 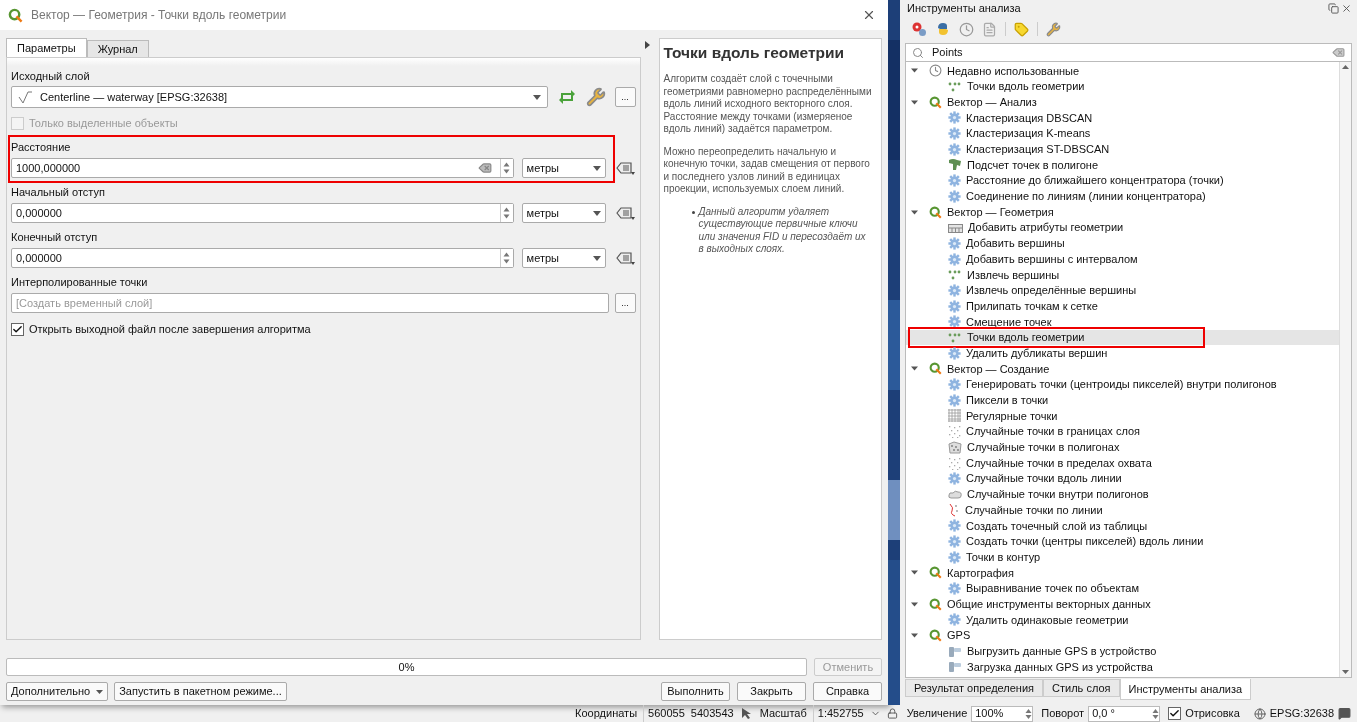 What do you see at coordinates (1122, 525) in the screenshot?
I see `tree-item: Создать точечный слой из таблицы` at bounding box center [1122, 525].